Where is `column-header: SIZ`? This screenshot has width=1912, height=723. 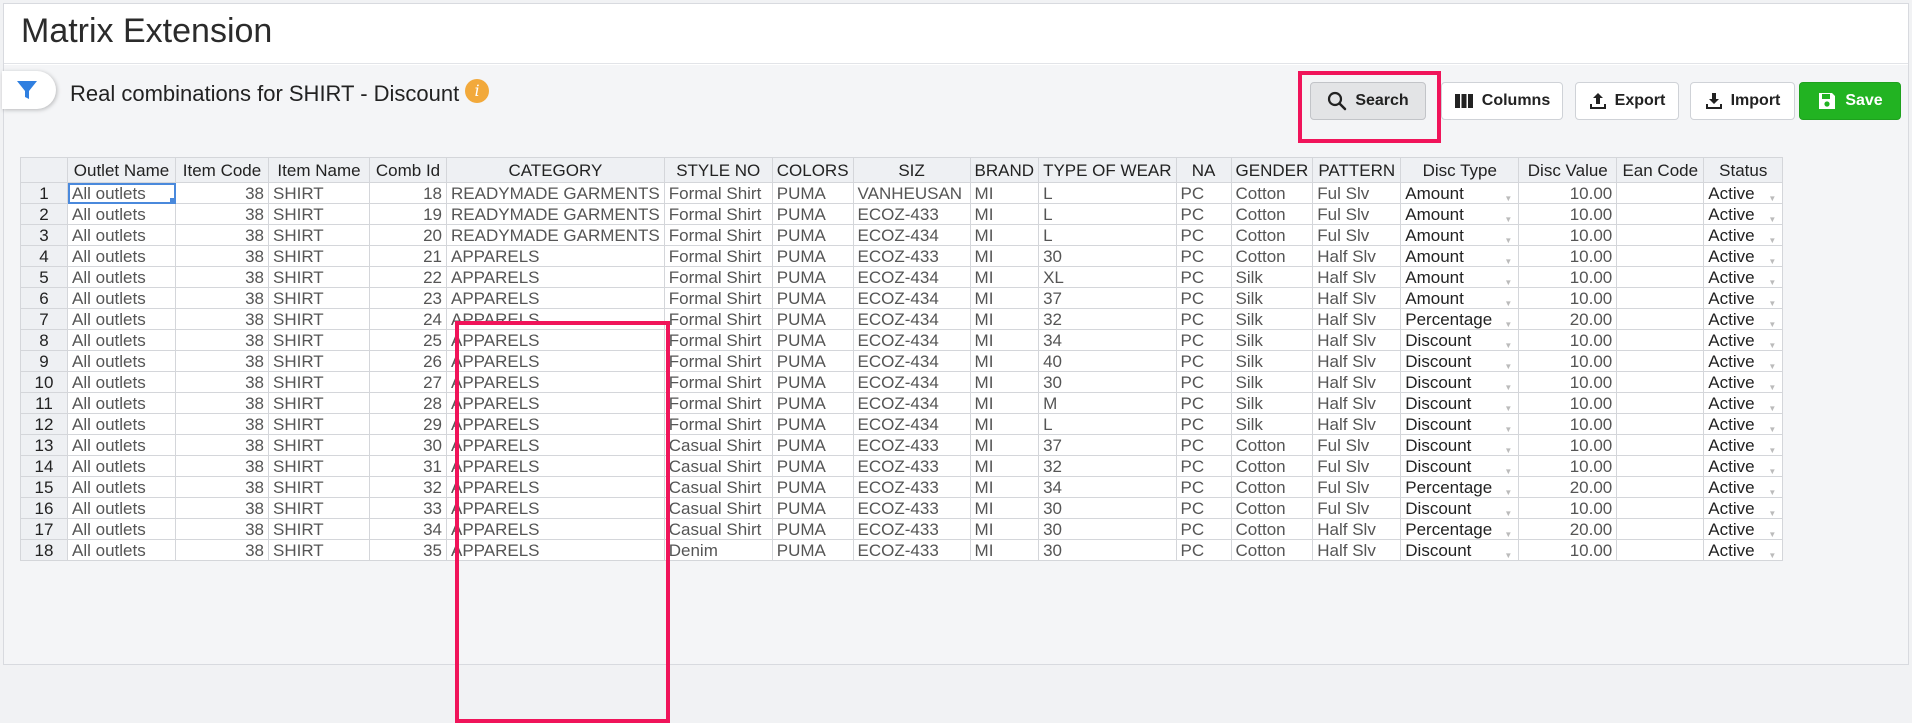 column-header: SIZ is located at coordinates (911, 170).